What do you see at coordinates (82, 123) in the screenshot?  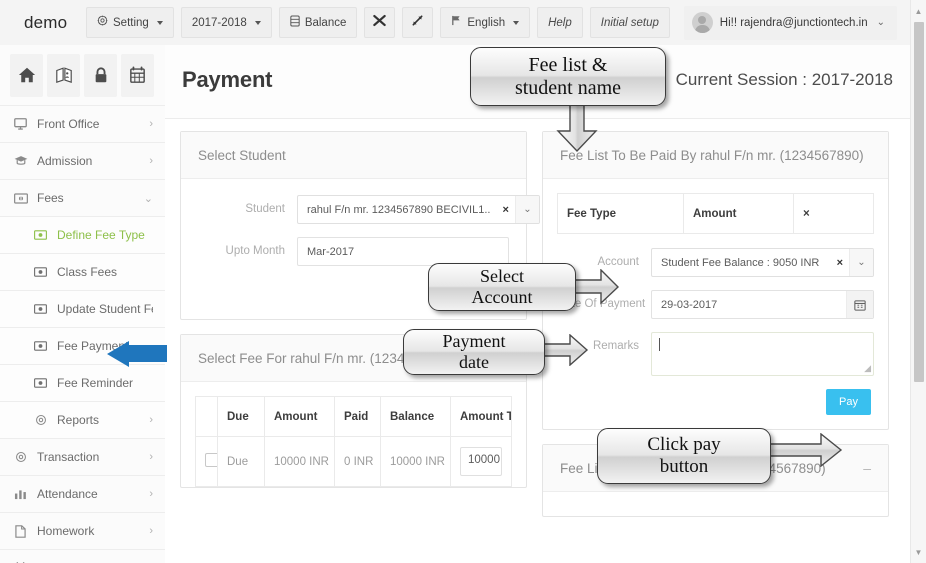 I see `sidebar-item-front-office: Front Office ›` at bounding box center [82, 123].